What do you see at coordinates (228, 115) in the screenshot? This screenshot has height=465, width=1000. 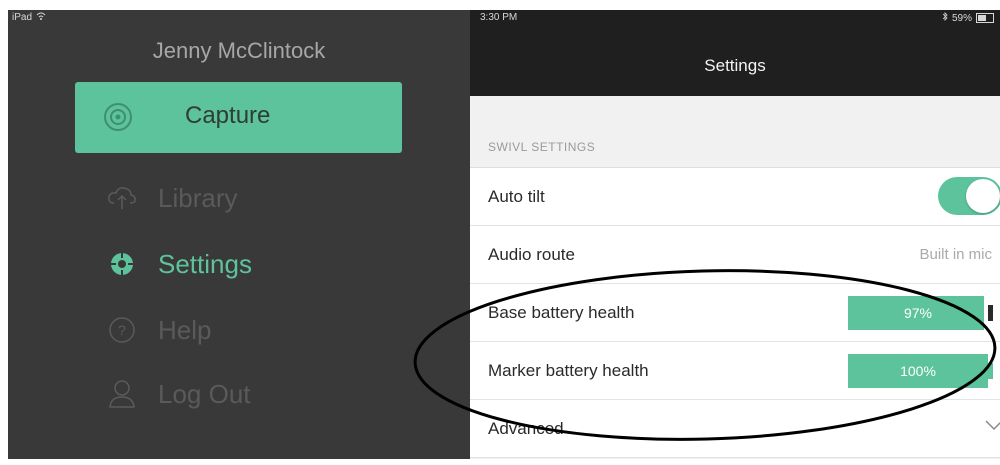 I see `capture-label: Capture` at bounding box center [228, 115].